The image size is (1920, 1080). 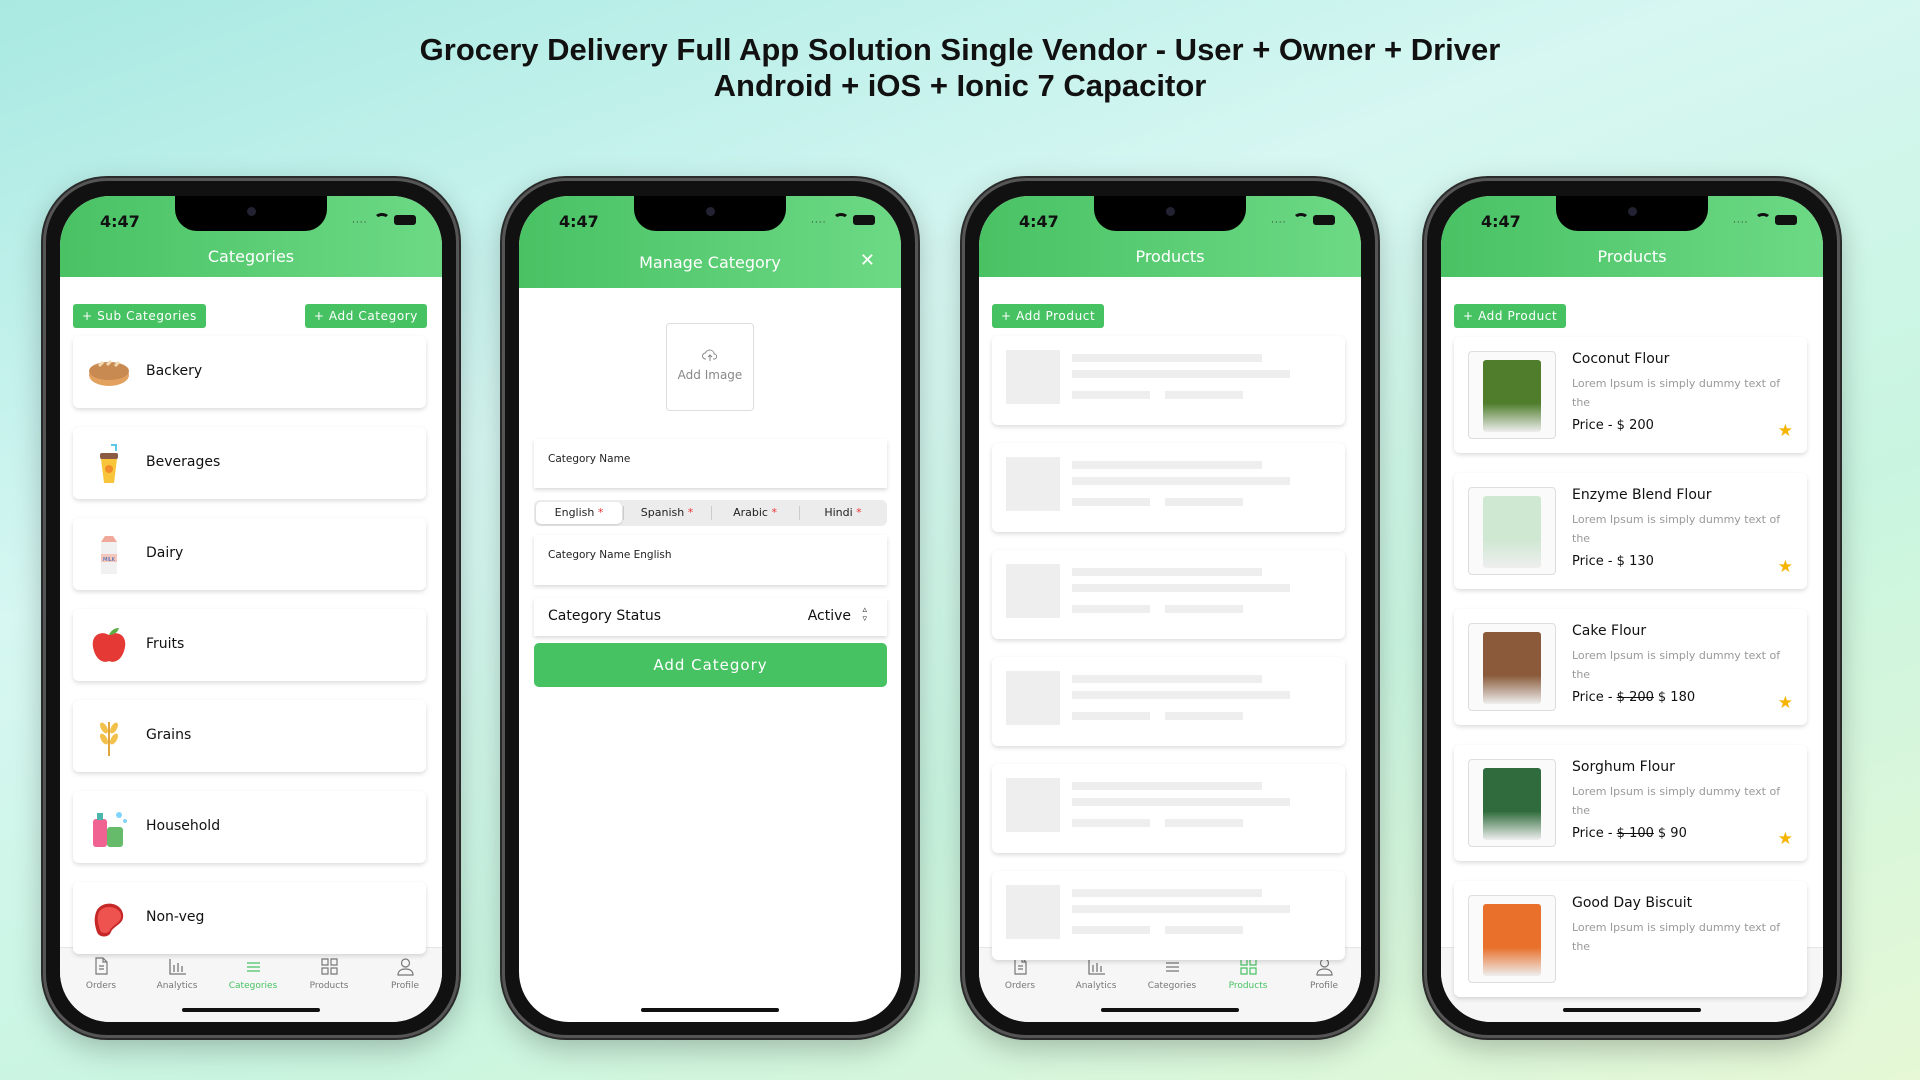 I want to click on product-price: Price - $ 100 $ 90, so click(x=1629, y=833).